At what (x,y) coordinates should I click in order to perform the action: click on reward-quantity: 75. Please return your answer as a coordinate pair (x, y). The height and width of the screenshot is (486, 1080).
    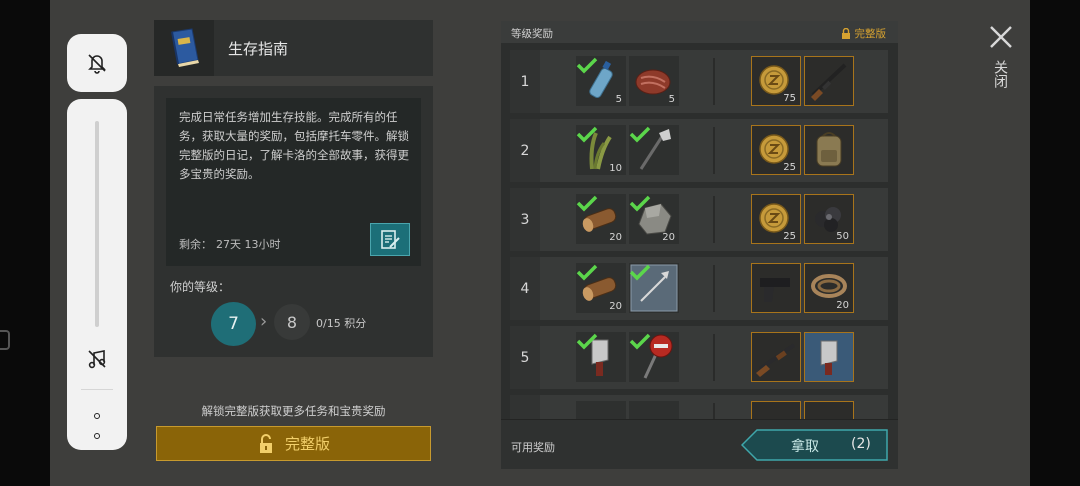
    Looking at the image, I should click on (789, 98).